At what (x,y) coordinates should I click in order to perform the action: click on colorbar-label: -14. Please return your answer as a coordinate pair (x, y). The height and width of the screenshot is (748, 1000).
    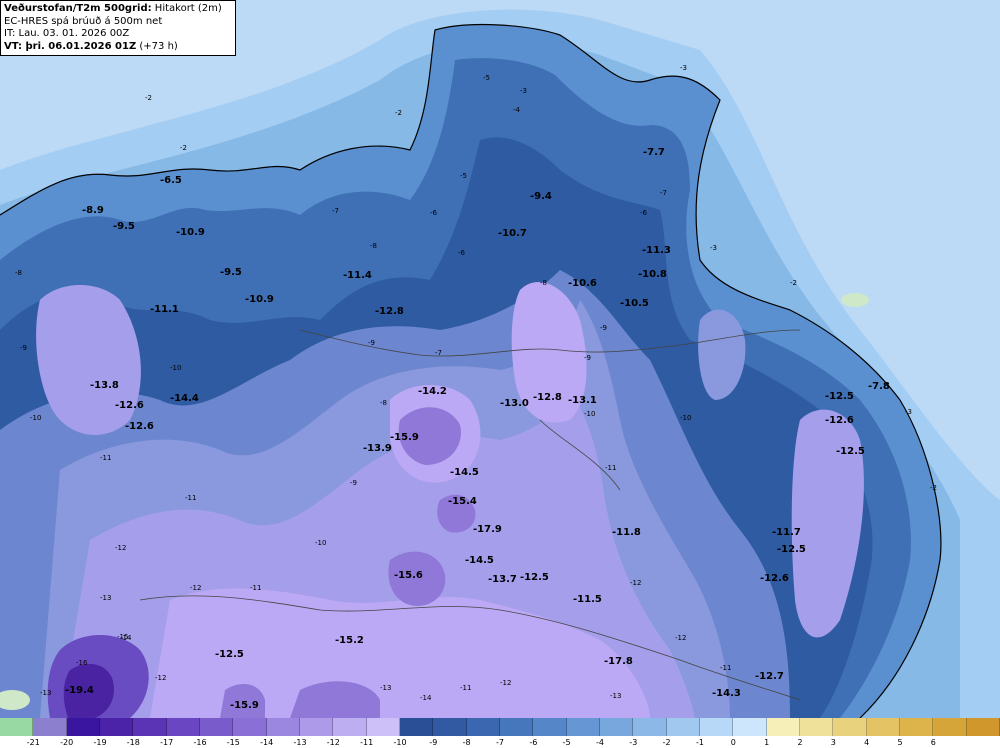
    Looking at the image, I should click on (267, 742).